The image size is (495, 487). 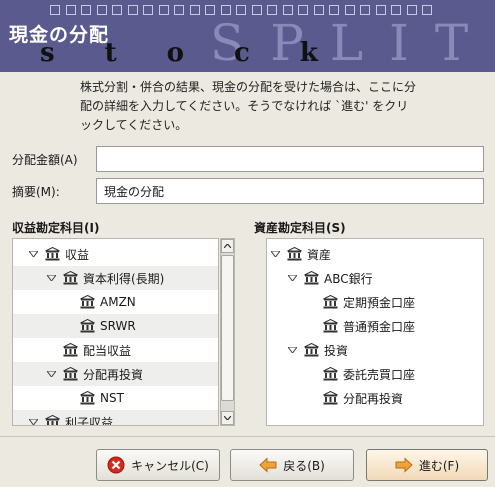 I want to click on tree-row-abc-bank: ABC銀行, so click(x=375, y=278).